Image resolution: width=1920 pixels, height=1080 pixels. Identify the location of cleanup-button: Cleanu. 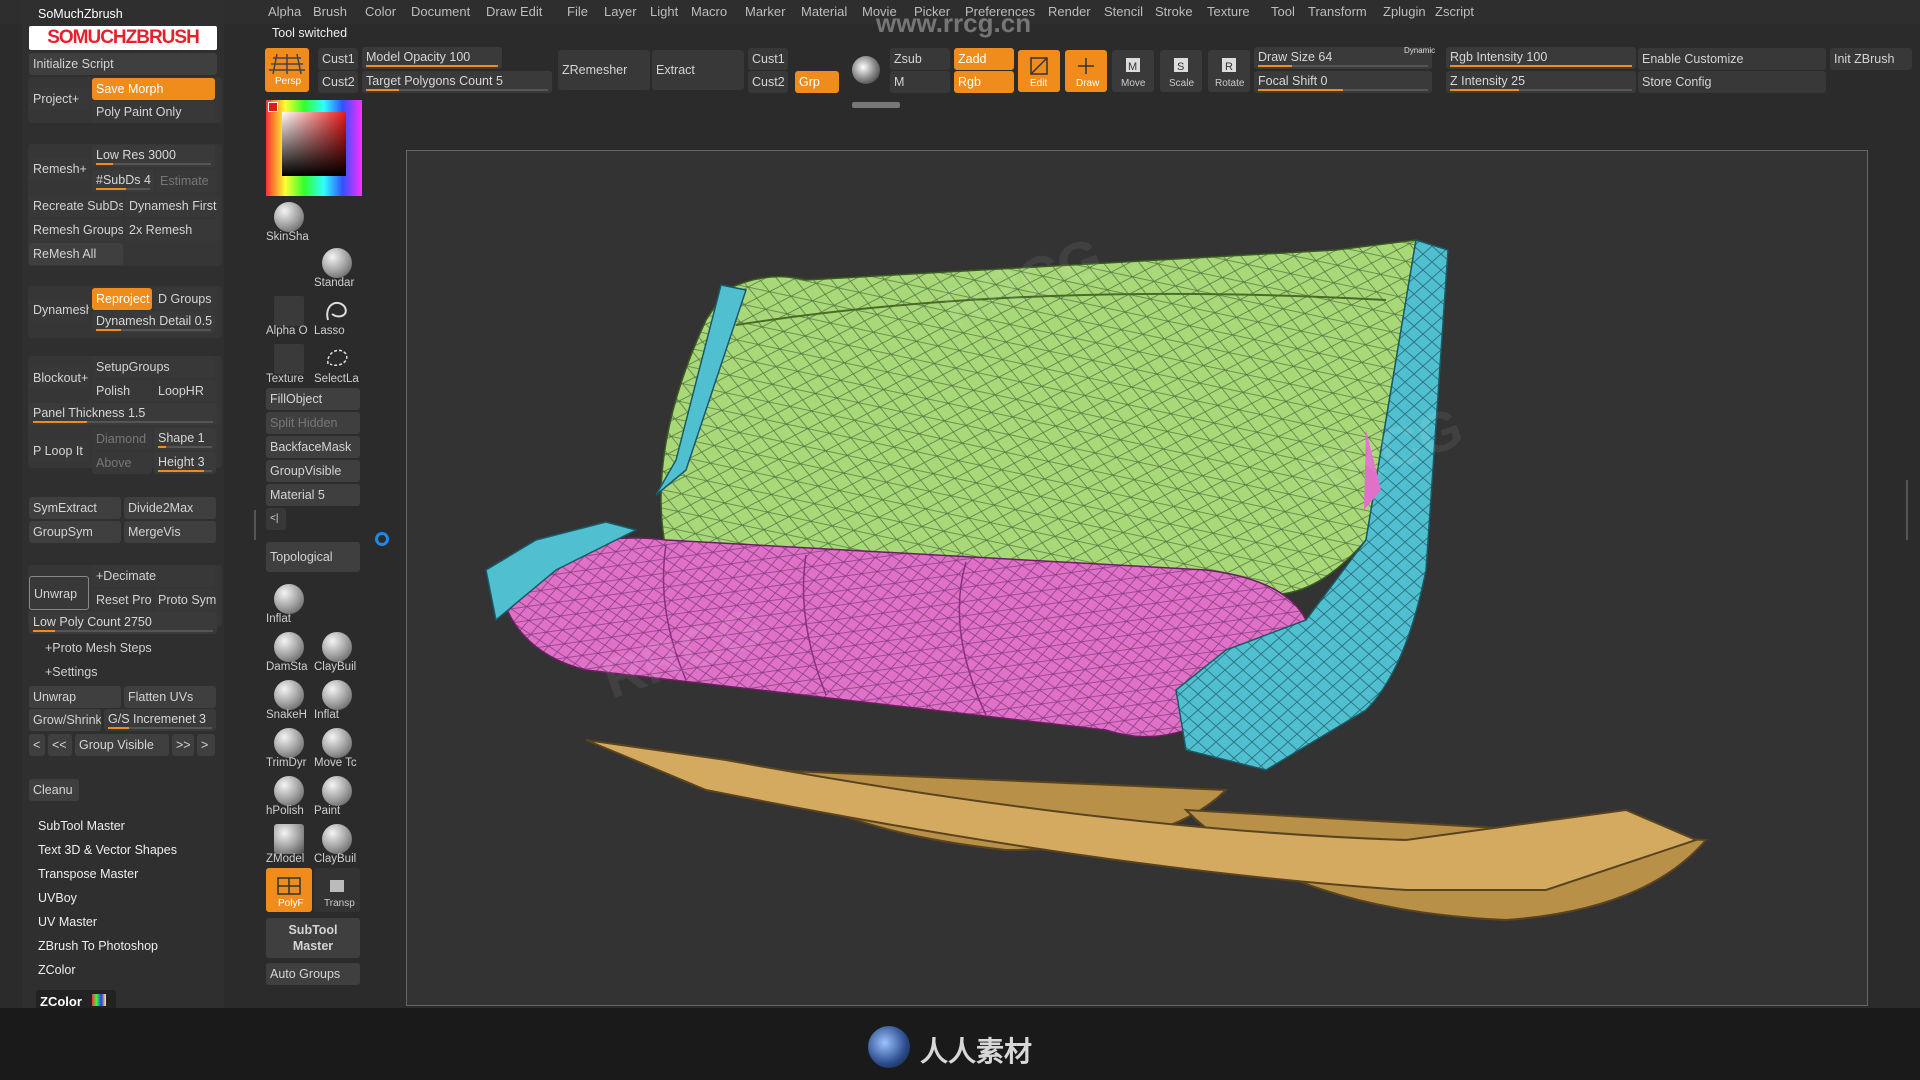
(54, 790).